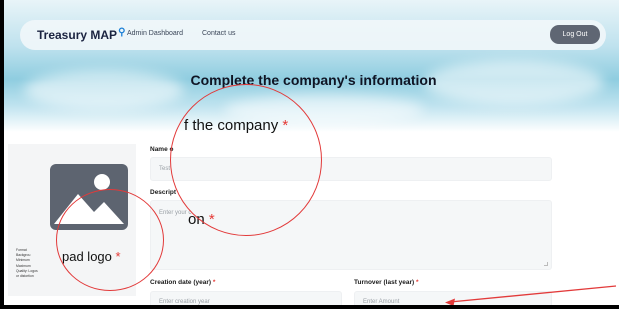 This screenshot has height=309, width=619. What do you see at coordinates (531, 295) in the screenshot?
I see `annotation-arrow` at bounding box center [531, 295].